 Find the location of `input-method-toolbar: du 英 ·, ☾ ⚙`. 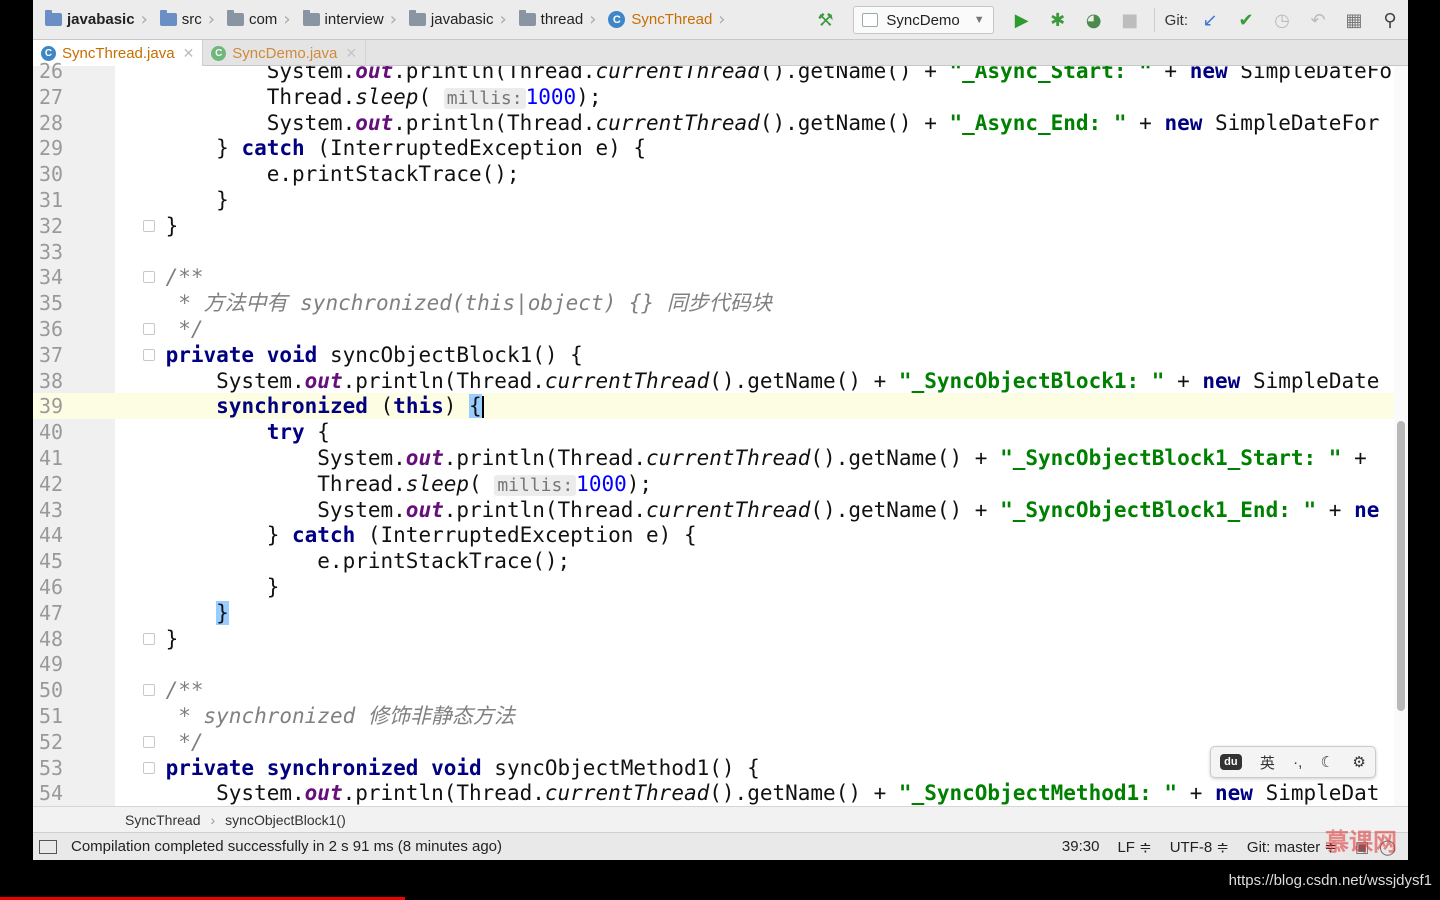

input-method-toolbar: du 英 ·, ☾ ⚙ is located at coordinates (1293, 762).